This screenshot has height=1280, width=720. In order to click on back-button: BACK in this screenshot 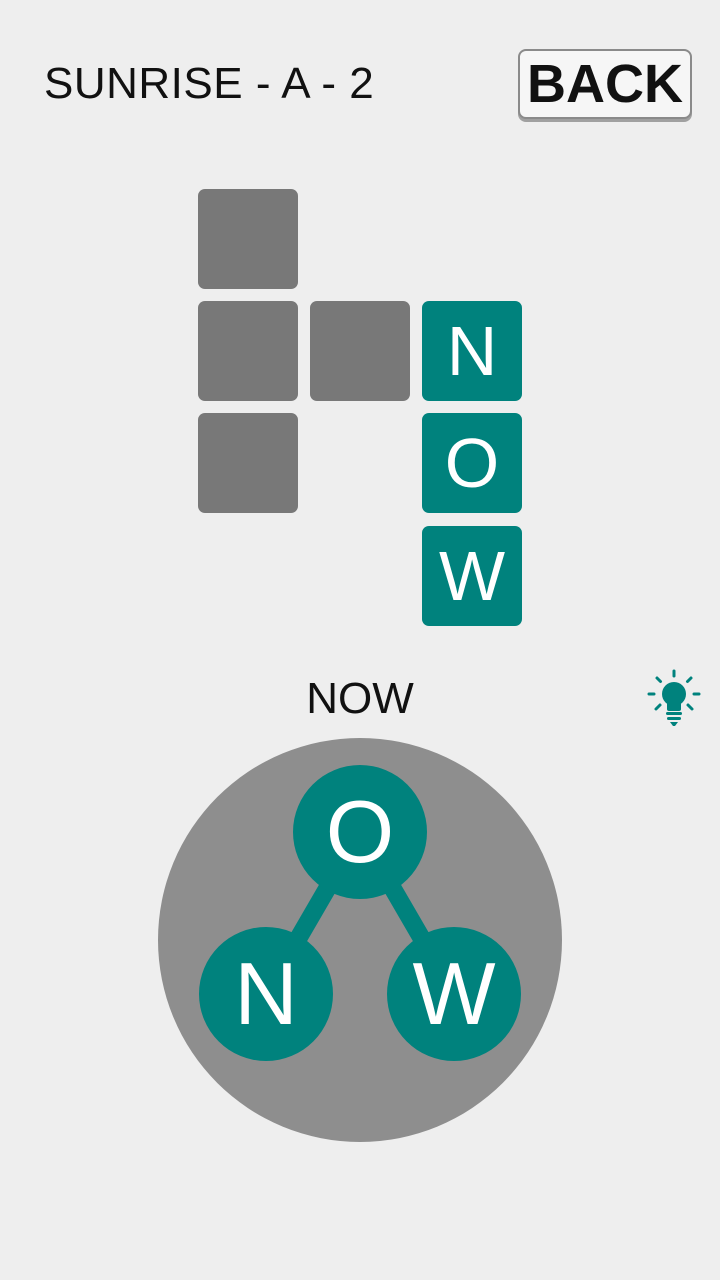, I will do `click(605, 84)`.